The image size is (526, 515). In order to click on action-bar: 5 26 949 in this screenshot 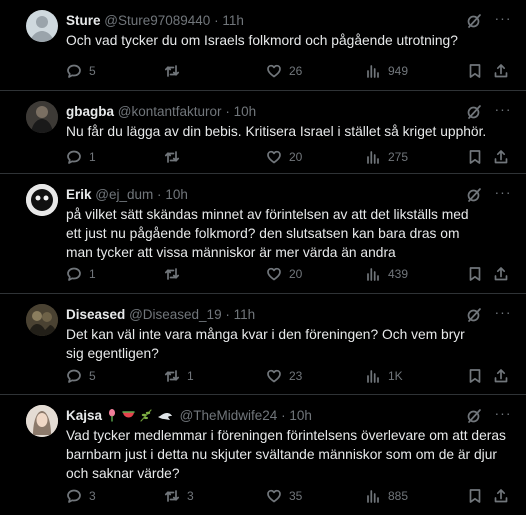, I will do `click(287, 71)`.